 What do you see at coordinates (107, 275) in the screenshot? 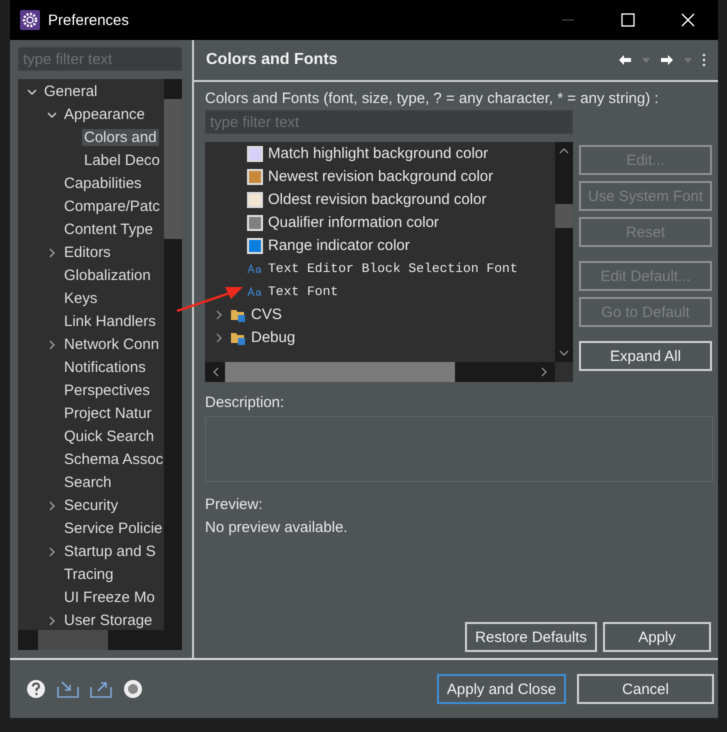
I see `tree-item: Globalization` at bounding box center [107, 275].